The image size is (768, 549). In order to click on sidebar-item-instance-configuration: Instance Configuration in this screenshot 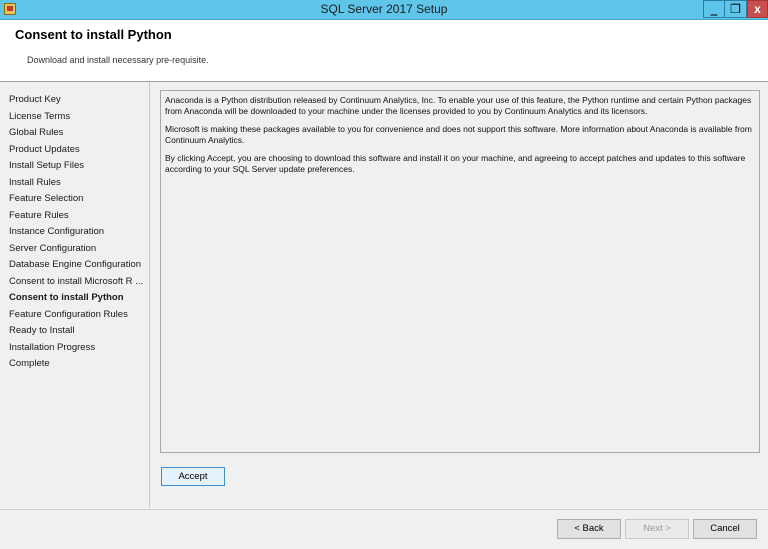, I will do `click(76, 232)`.